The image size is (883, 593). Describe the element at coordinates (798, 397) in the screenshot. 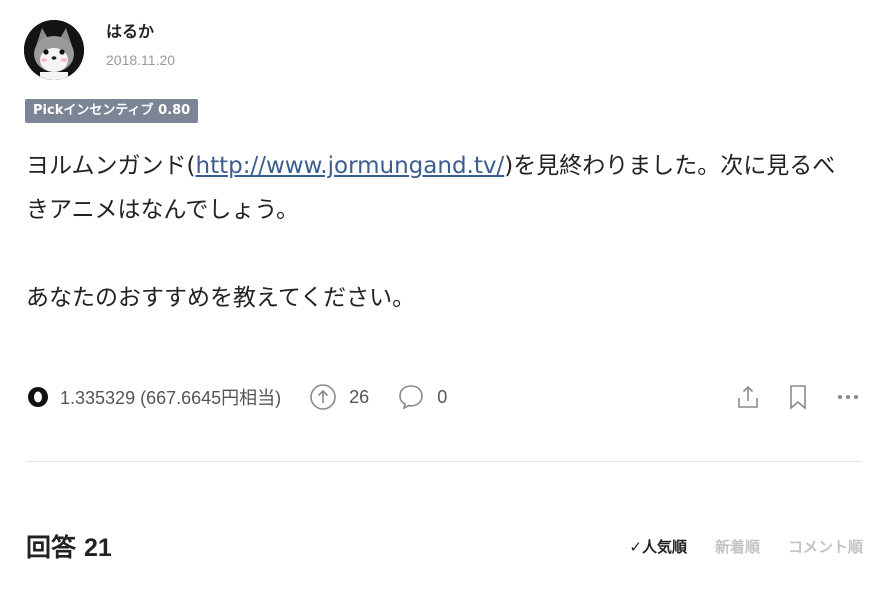

I see `bookmark-icon` at that location.